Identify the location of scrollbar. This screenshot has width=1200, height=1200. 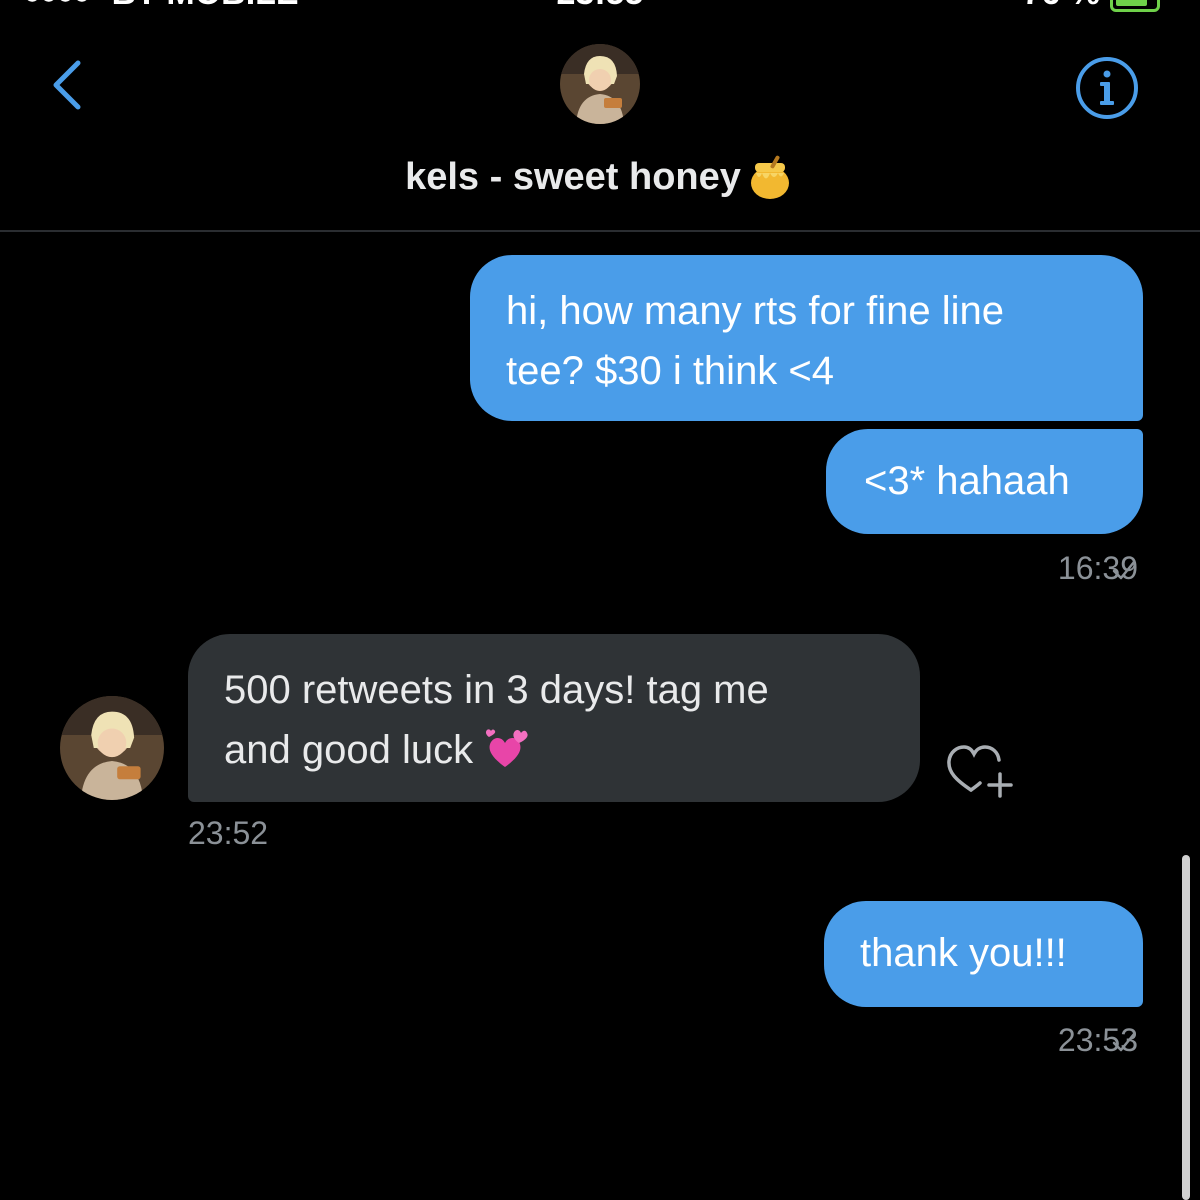
(1186, 1027).